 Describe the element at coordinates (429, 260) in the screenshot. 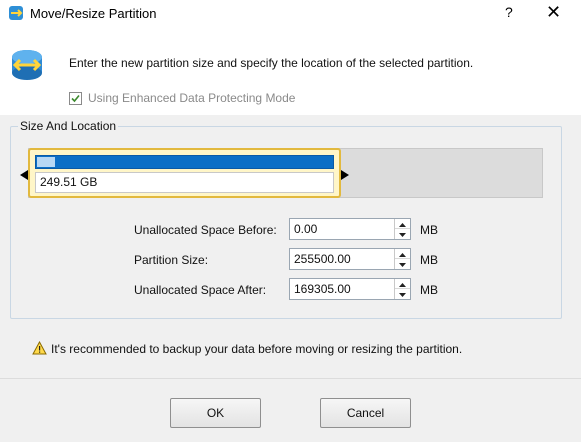

I see `partition-size-unit: MB` at that location.